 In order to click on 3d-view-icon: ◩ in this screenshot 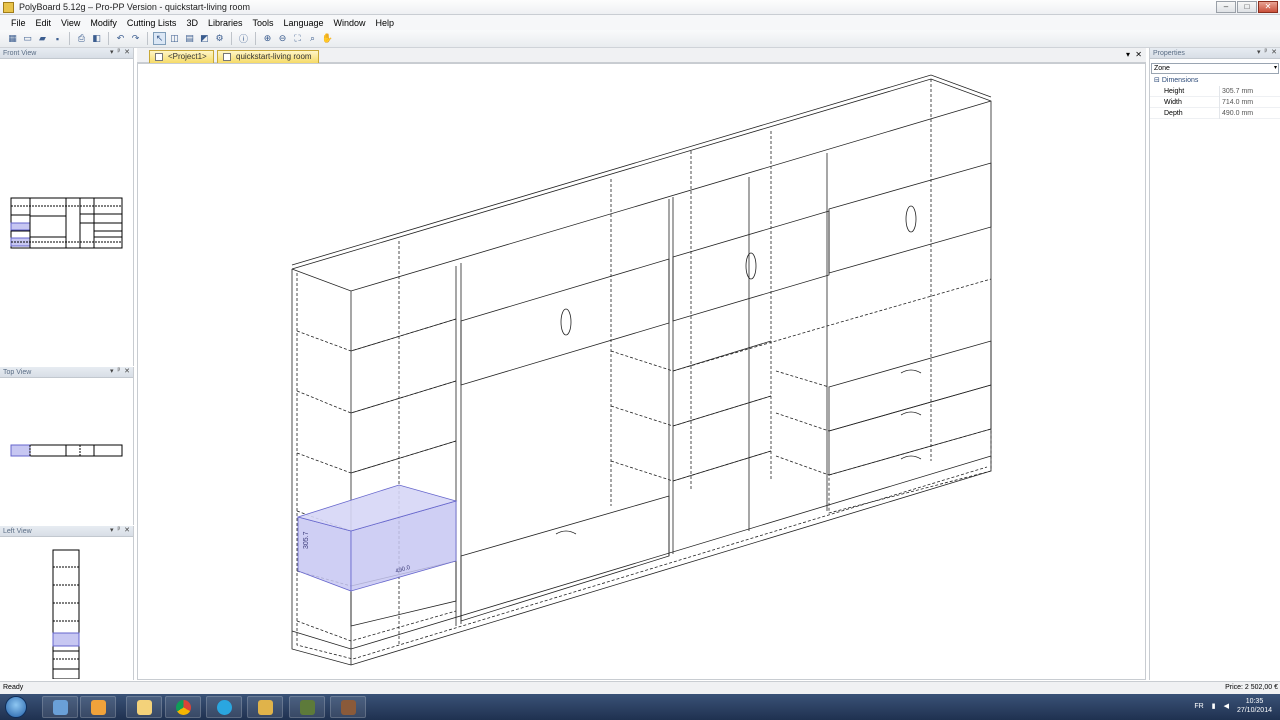, I will do `click(204, 38)`.